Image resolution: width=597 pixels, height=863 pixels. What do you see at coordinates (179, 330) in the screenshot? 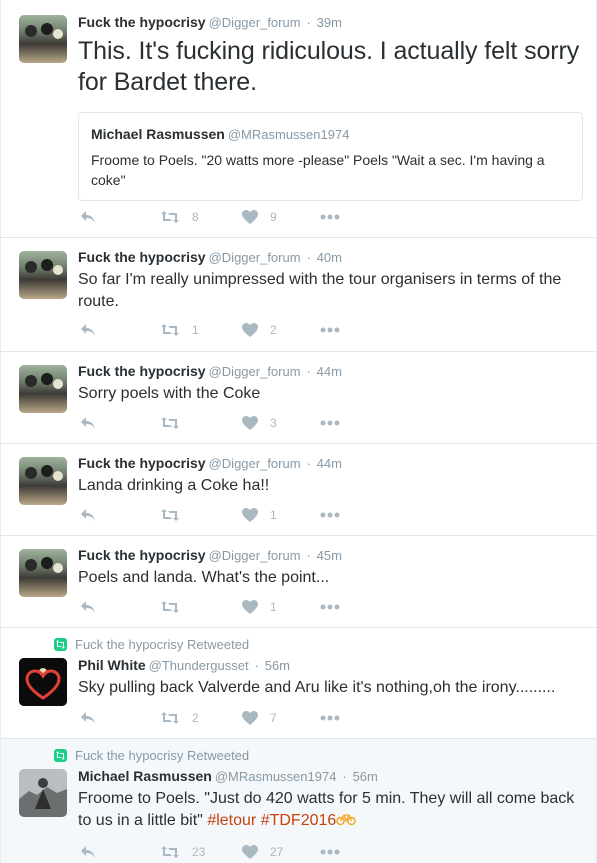
I see `retweet-button: 1` at bounding box center [179, 330].